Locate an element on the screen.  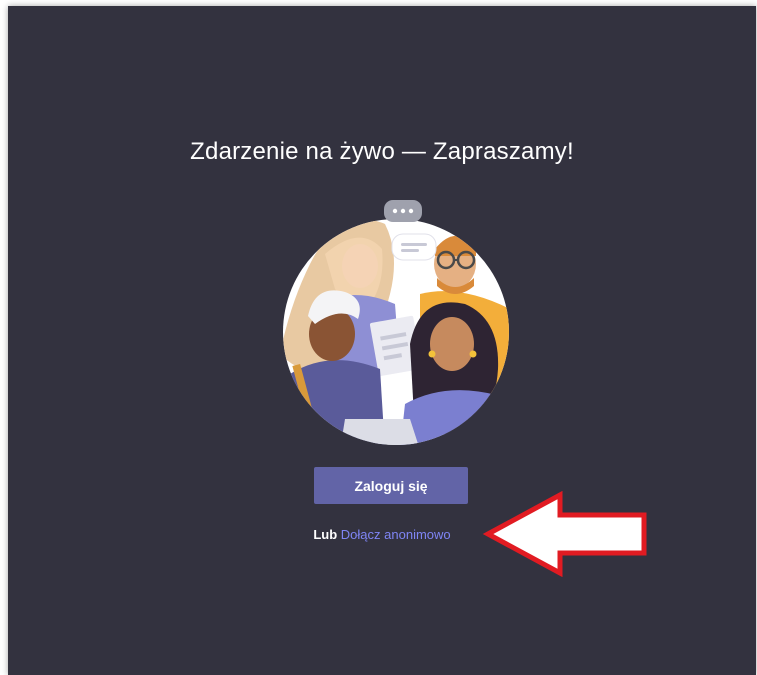
or-label: Lub is located at coordinates (325, 534).